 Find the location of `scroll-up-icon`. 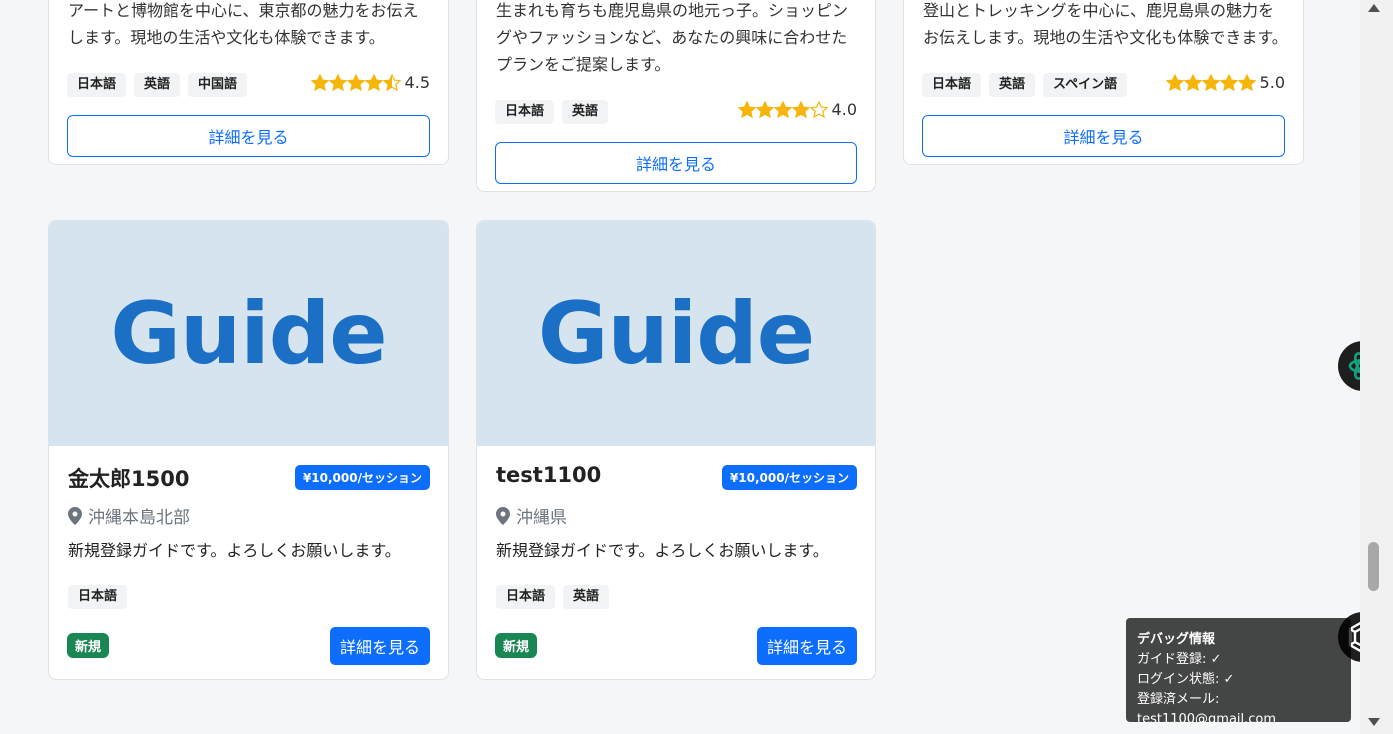

scroll-up-icon is located at coordinates (1374, 8).